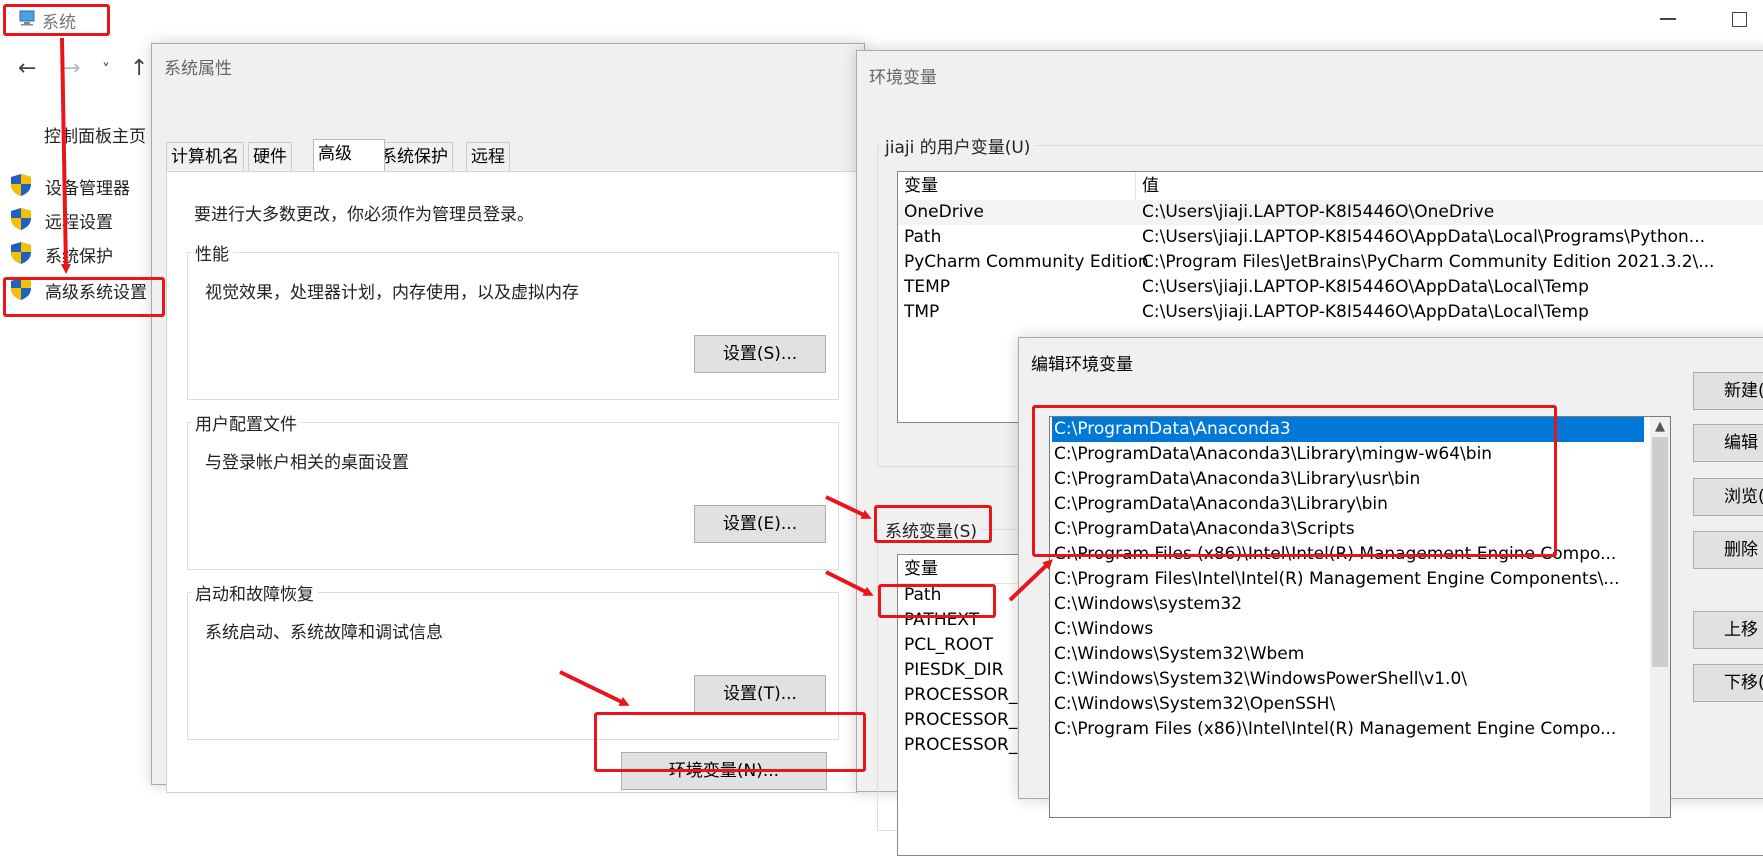 The width and height of the screenshot is (1763, 856). Describe the element at coordinates (1728, 443) in the screenshot. I see `edit-button: 编辑` at that location.